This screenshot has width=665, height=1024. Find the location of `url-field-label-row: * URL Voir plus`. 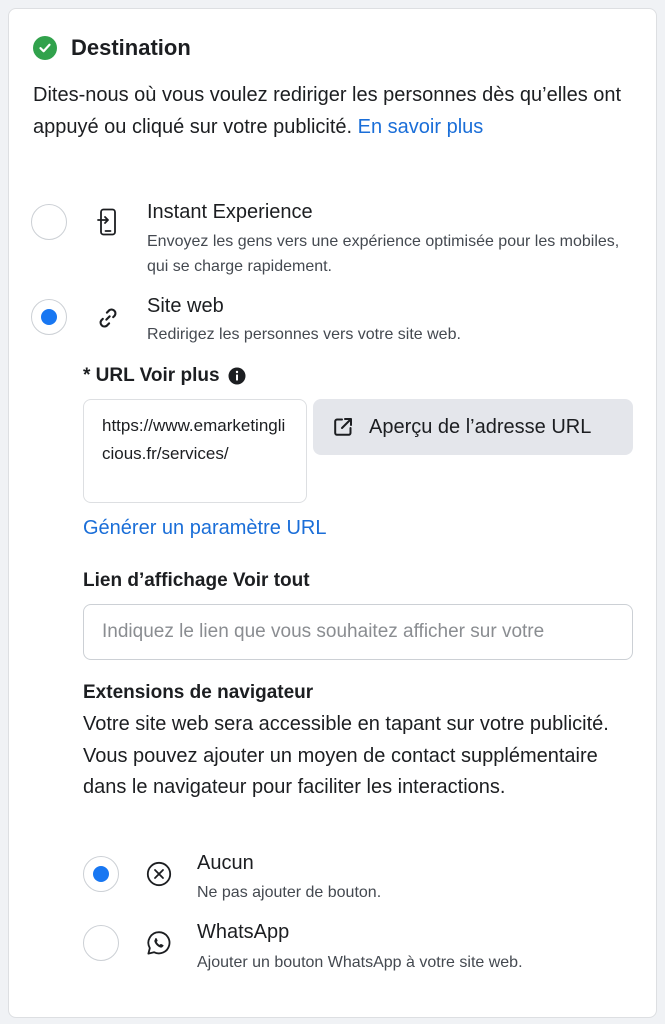

url-field-label-row: * URL Voir plus is located at coordinates (164, 376).